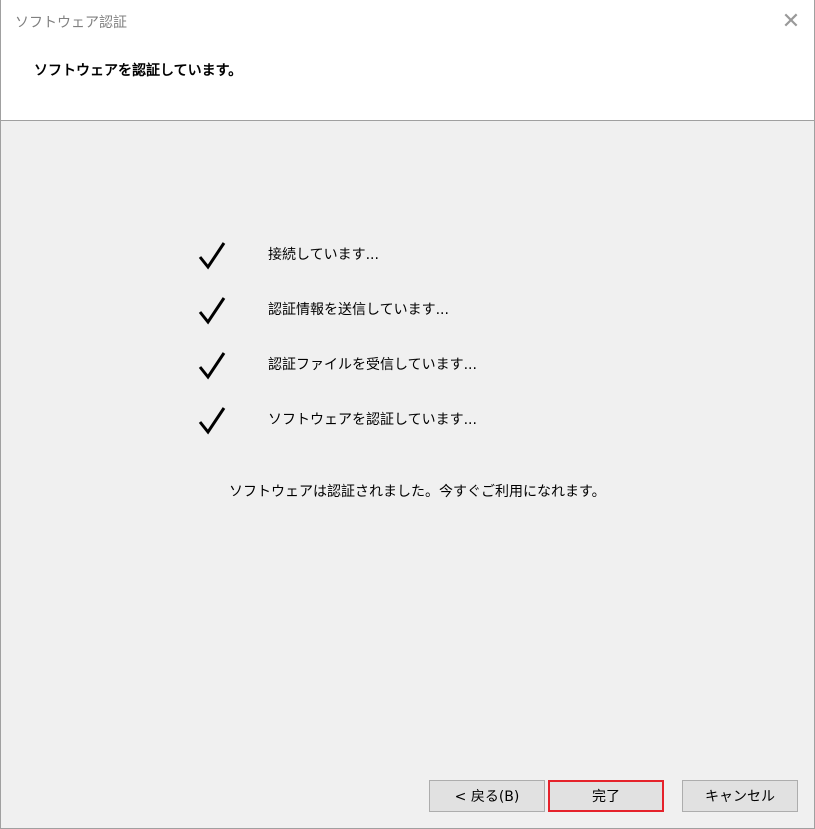  What do you see at coordinates (71, 23) in the screenshot?
I see `window-title: ソフトウェア認証` at bounding box center [71, 23].